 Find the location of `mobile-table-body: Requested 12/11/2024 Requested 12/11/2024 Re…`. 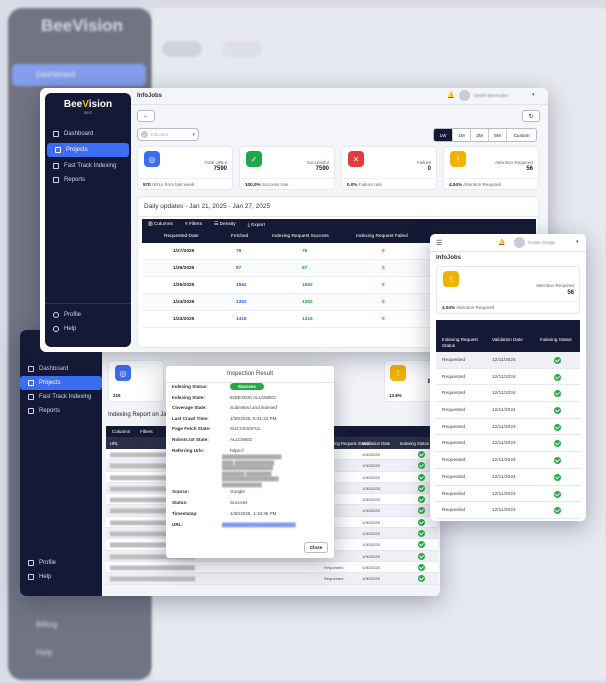

mobile-table-body: Requested 12/11/2024 Requested 12/11/2024 Re… is located at coordinates (508, 436).